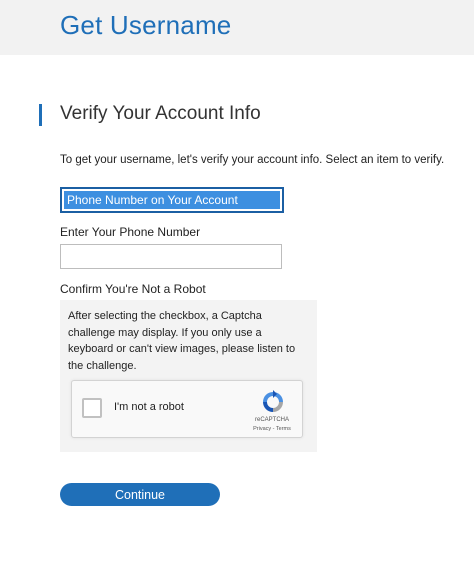 The image size is (474, 577). Describe the element at coordinates (237, 27) in the screenshot. I see `header-band: Get Username` at that location.